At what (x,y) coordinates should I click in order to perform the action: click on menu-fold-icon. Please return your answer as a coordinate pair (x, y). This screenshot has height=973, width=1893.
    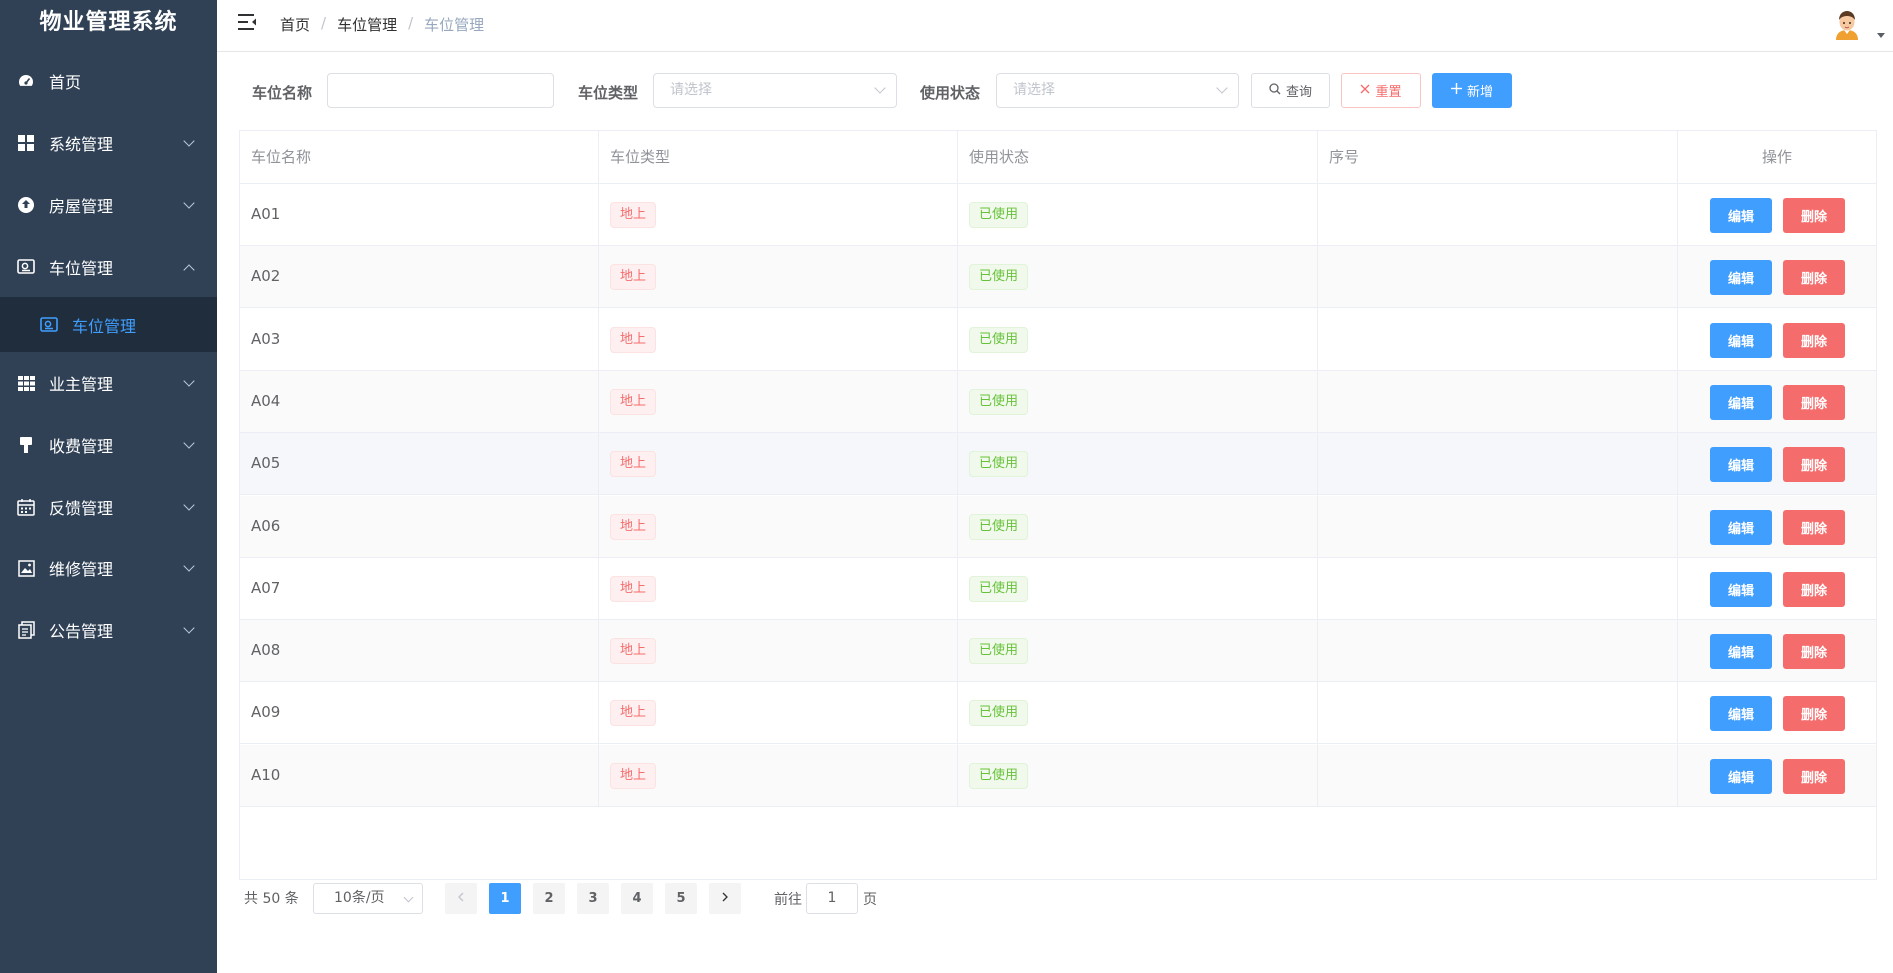
    Looking at the image, I should click on (247, 22).